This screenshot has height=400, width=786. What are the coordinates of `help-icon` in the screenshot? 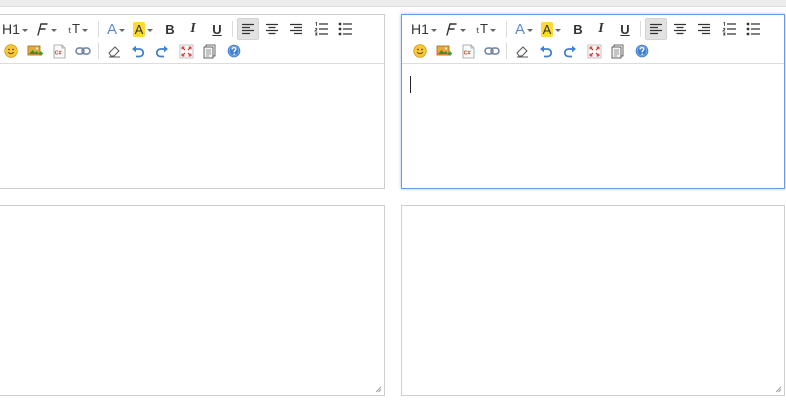 It's located at (642, 51).